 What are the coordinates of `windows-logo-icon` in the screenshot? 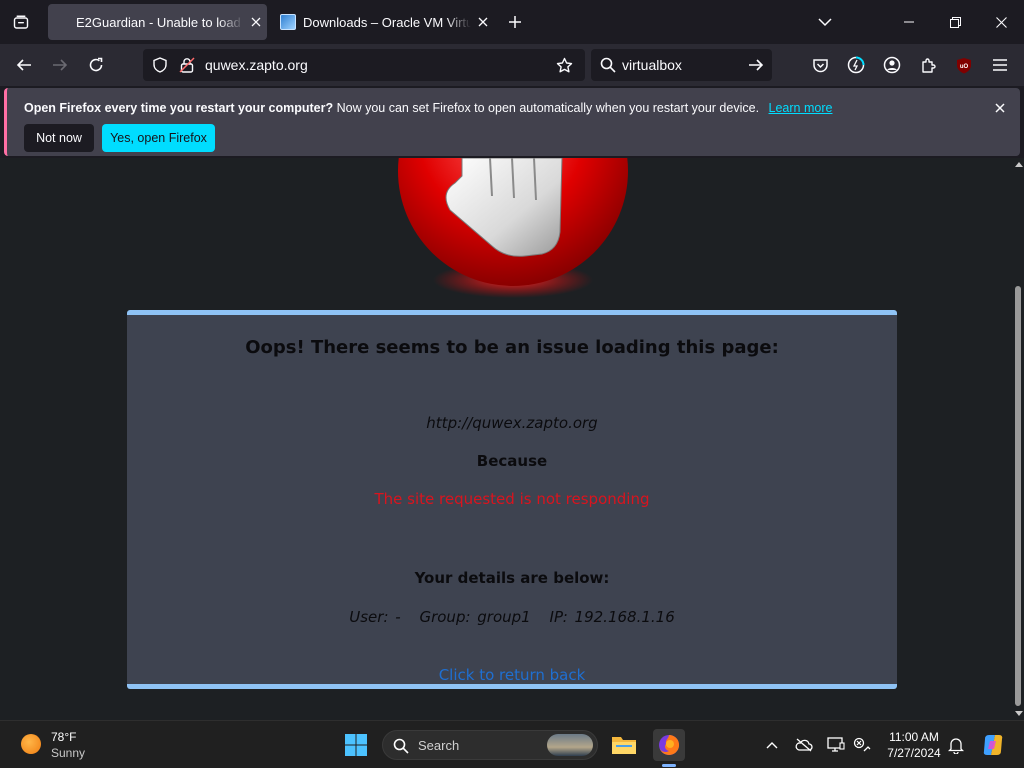 It's located at (356, 745).